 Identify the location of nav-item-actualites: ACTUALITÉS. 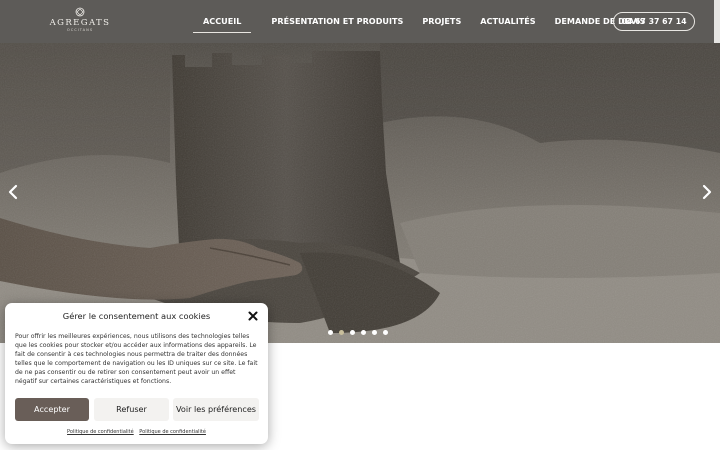
(507, 21).